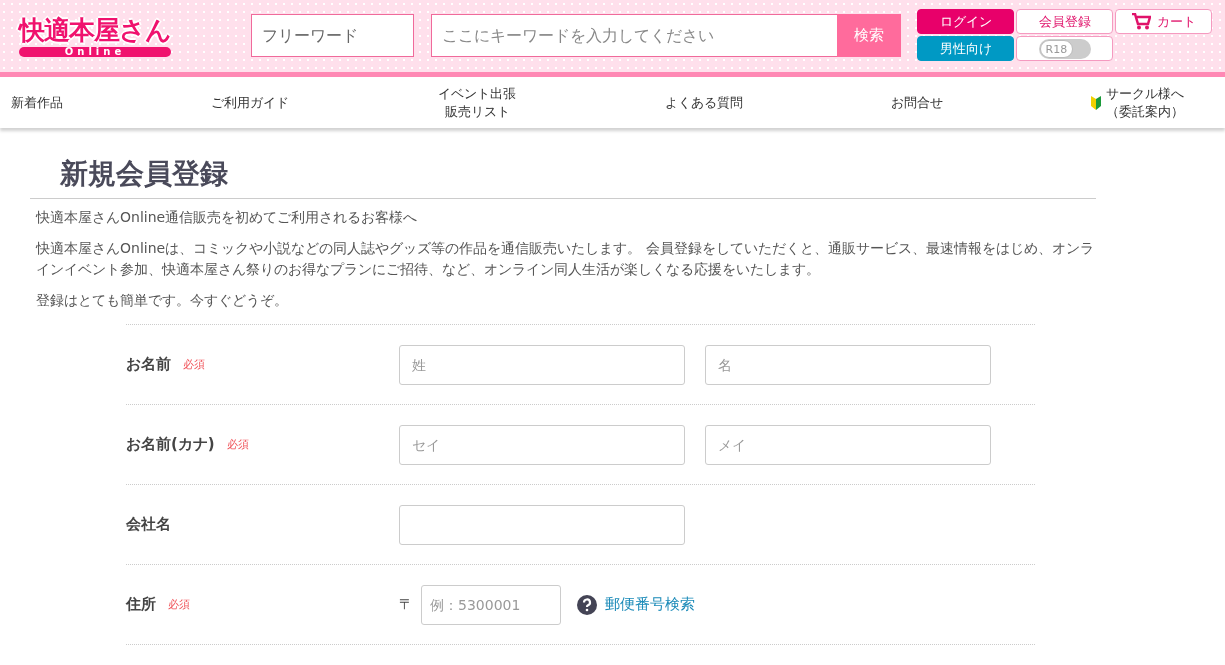 The image size is (1225, 665). Describe the element at coordinates (141, 604) in the screenshot. I see `field-label: 住所` at that location.